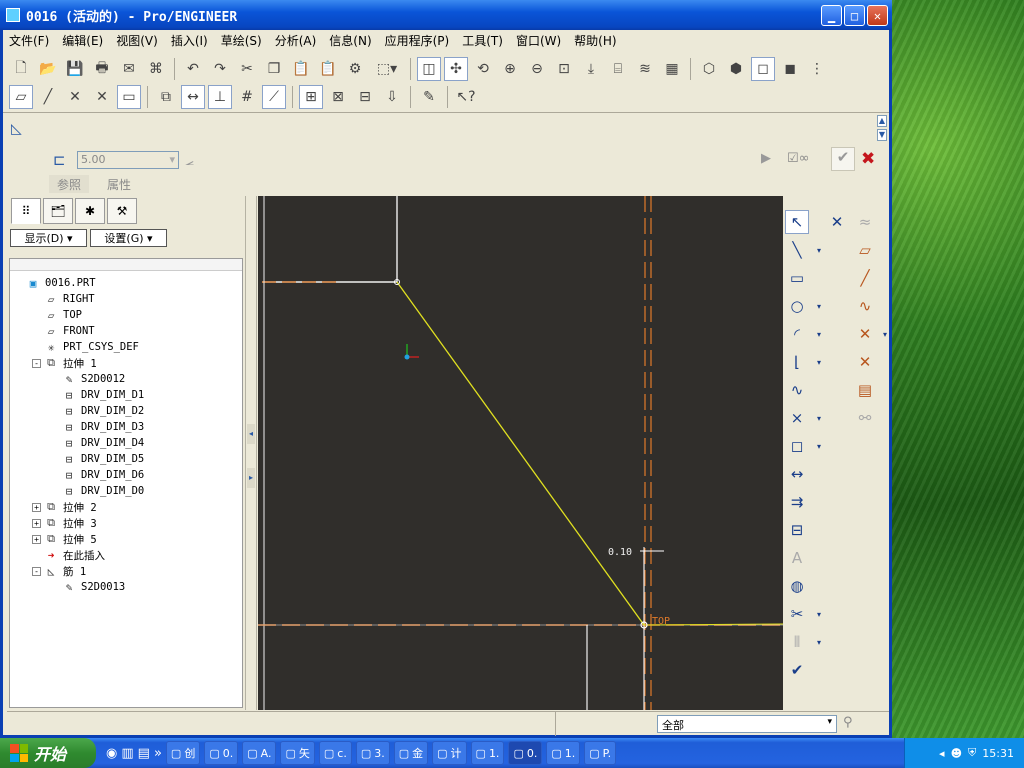 The width and height of the screenshot is (1024, 768). I want to click on wireframe-icon: ⬡, so click(709, 69).